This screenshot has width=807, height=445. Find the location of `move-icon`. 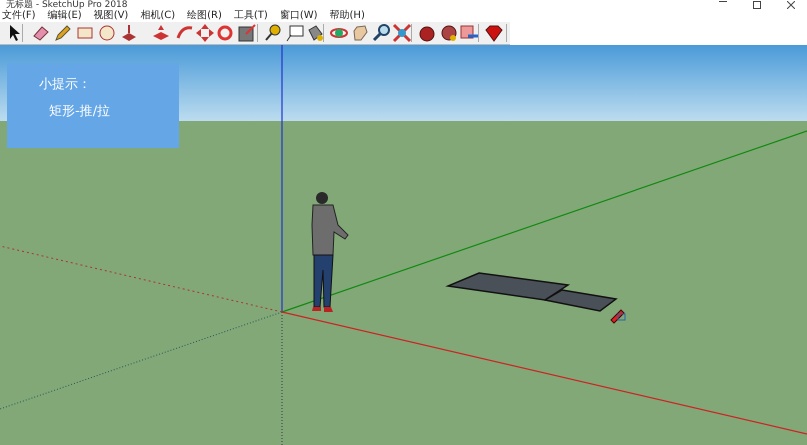

move-icon is located at coordinates (205, 33).